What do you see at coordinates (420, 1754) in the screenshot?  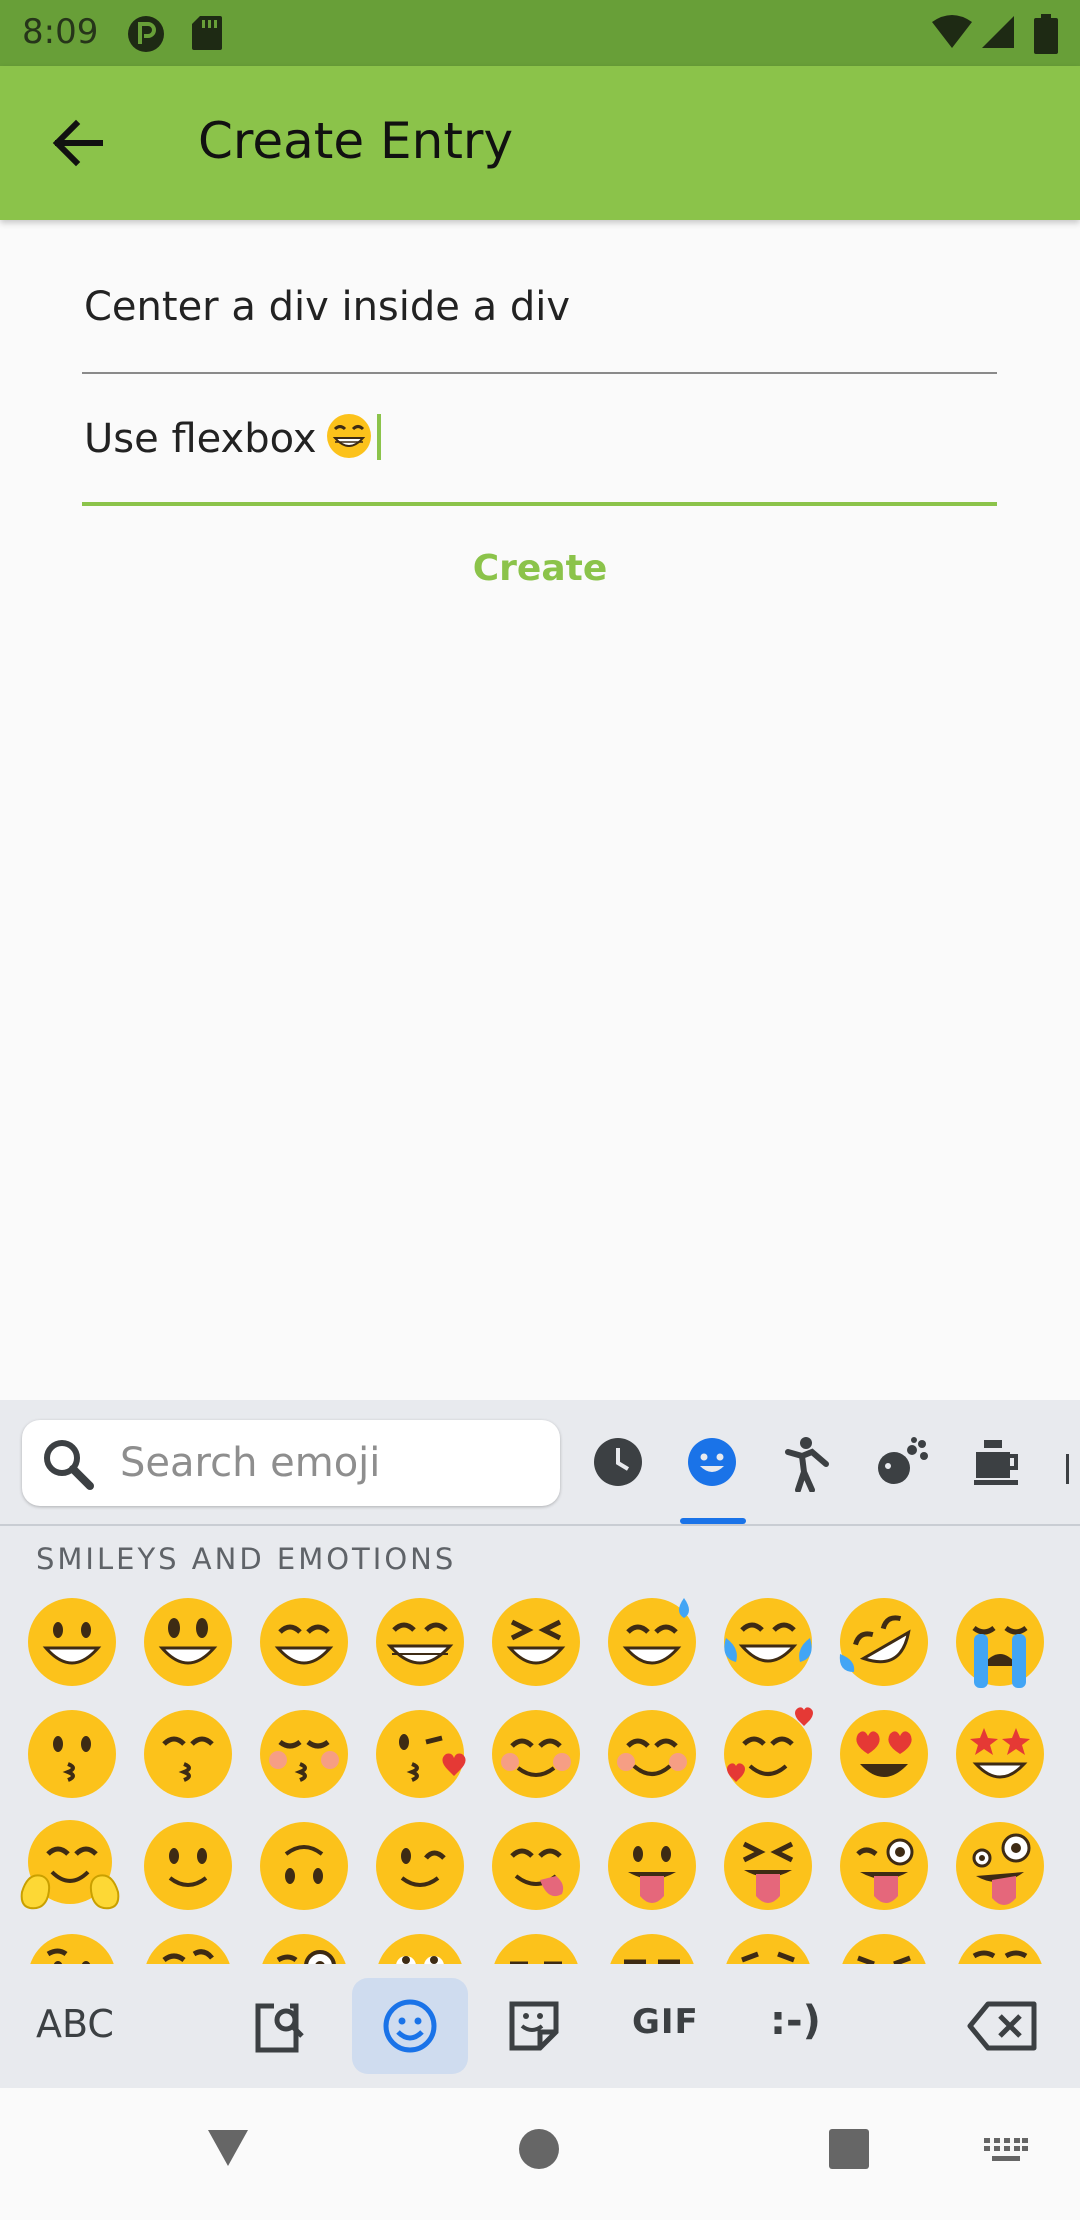 I see `face-blowing-kiss-emoji` at bounding box center [420, 1754].